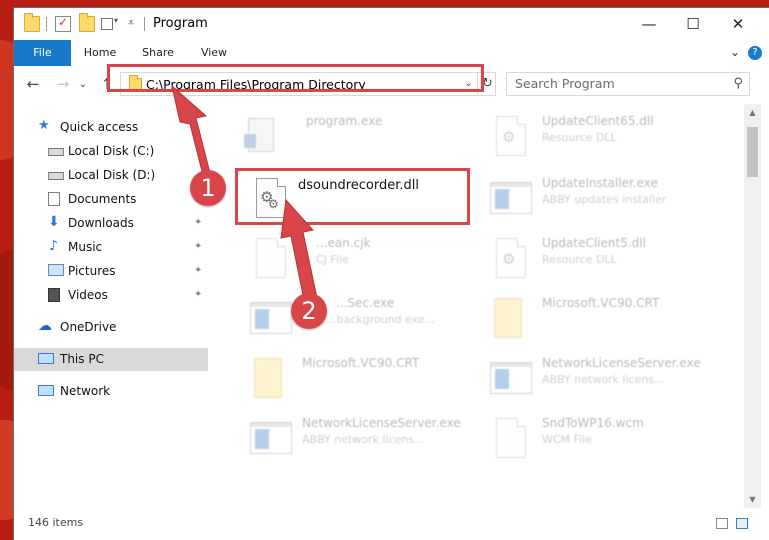 This screenshot has height=540, width=769. What do you see at coordinates (100, 53) in the screenshot?
I see `tab-home: Home` at bounding box center [100, 53].